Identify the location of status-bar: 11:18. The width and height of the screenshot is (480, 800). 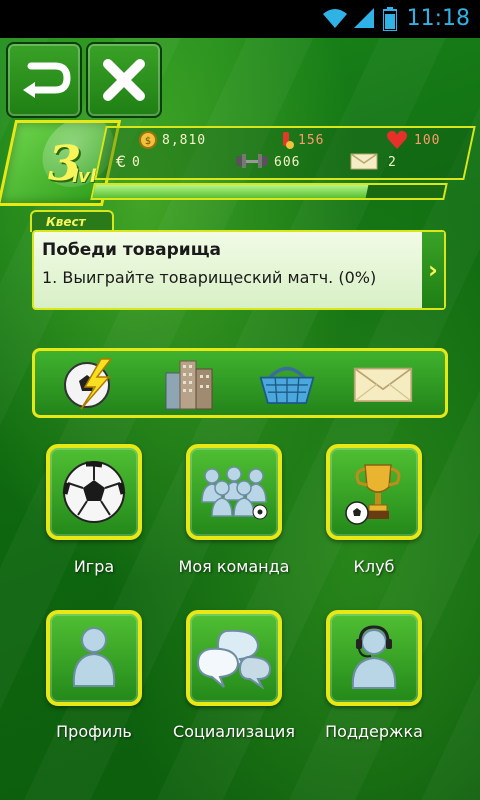
(240, 19).